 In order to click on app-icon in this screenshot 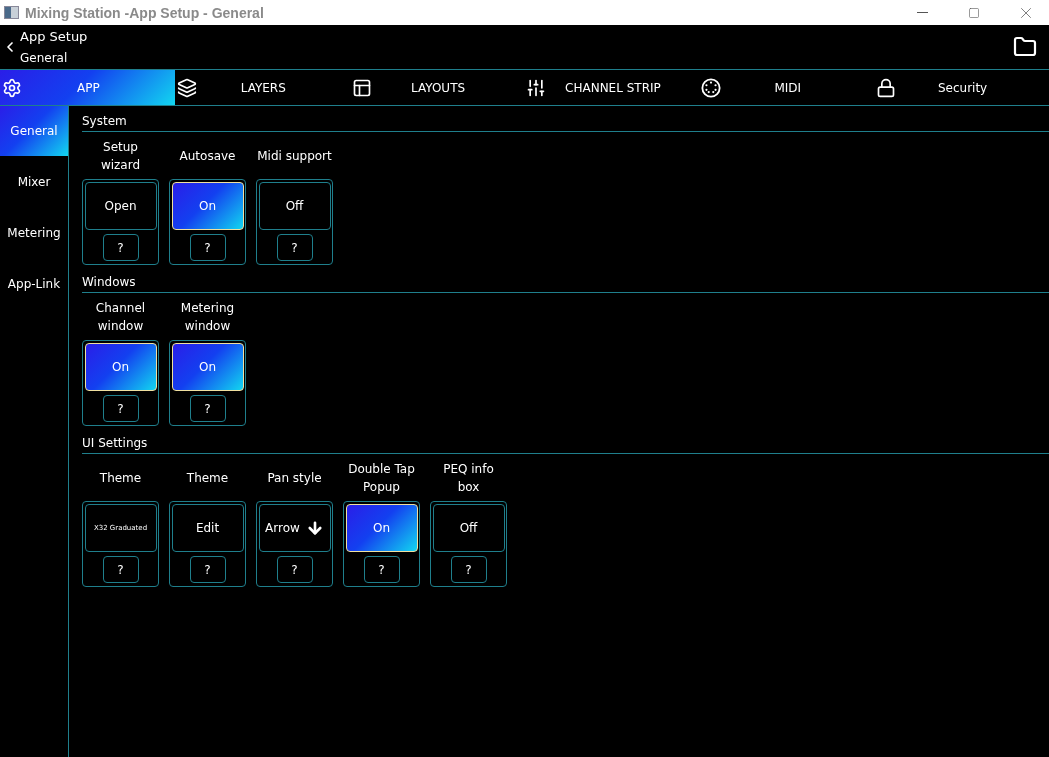, I will do `click(11, 12)`.